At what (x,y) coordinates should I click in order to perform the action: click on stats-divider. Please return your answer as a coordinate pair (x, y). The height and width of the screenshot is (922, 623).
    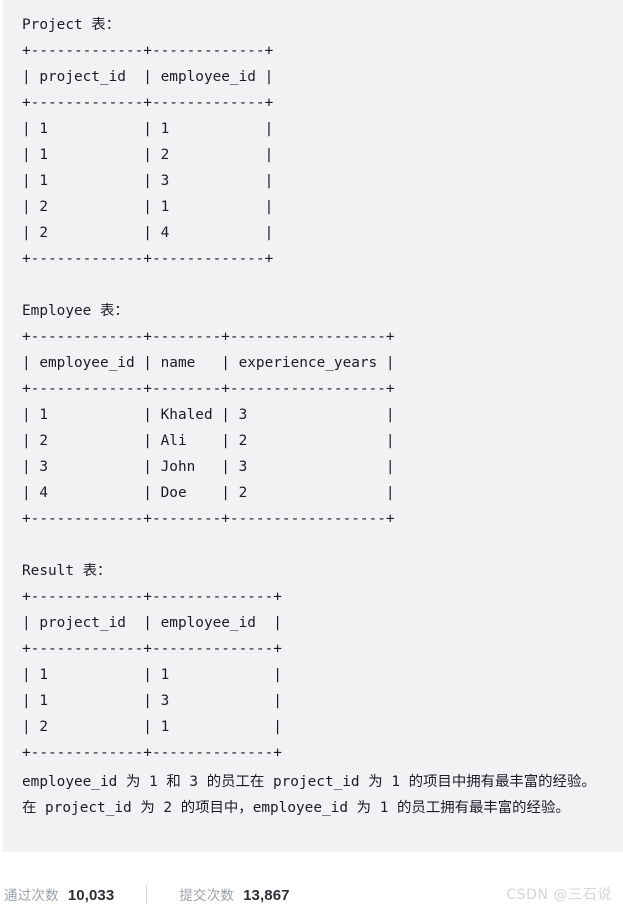
    Looking at the image, I should click on (147, 894).